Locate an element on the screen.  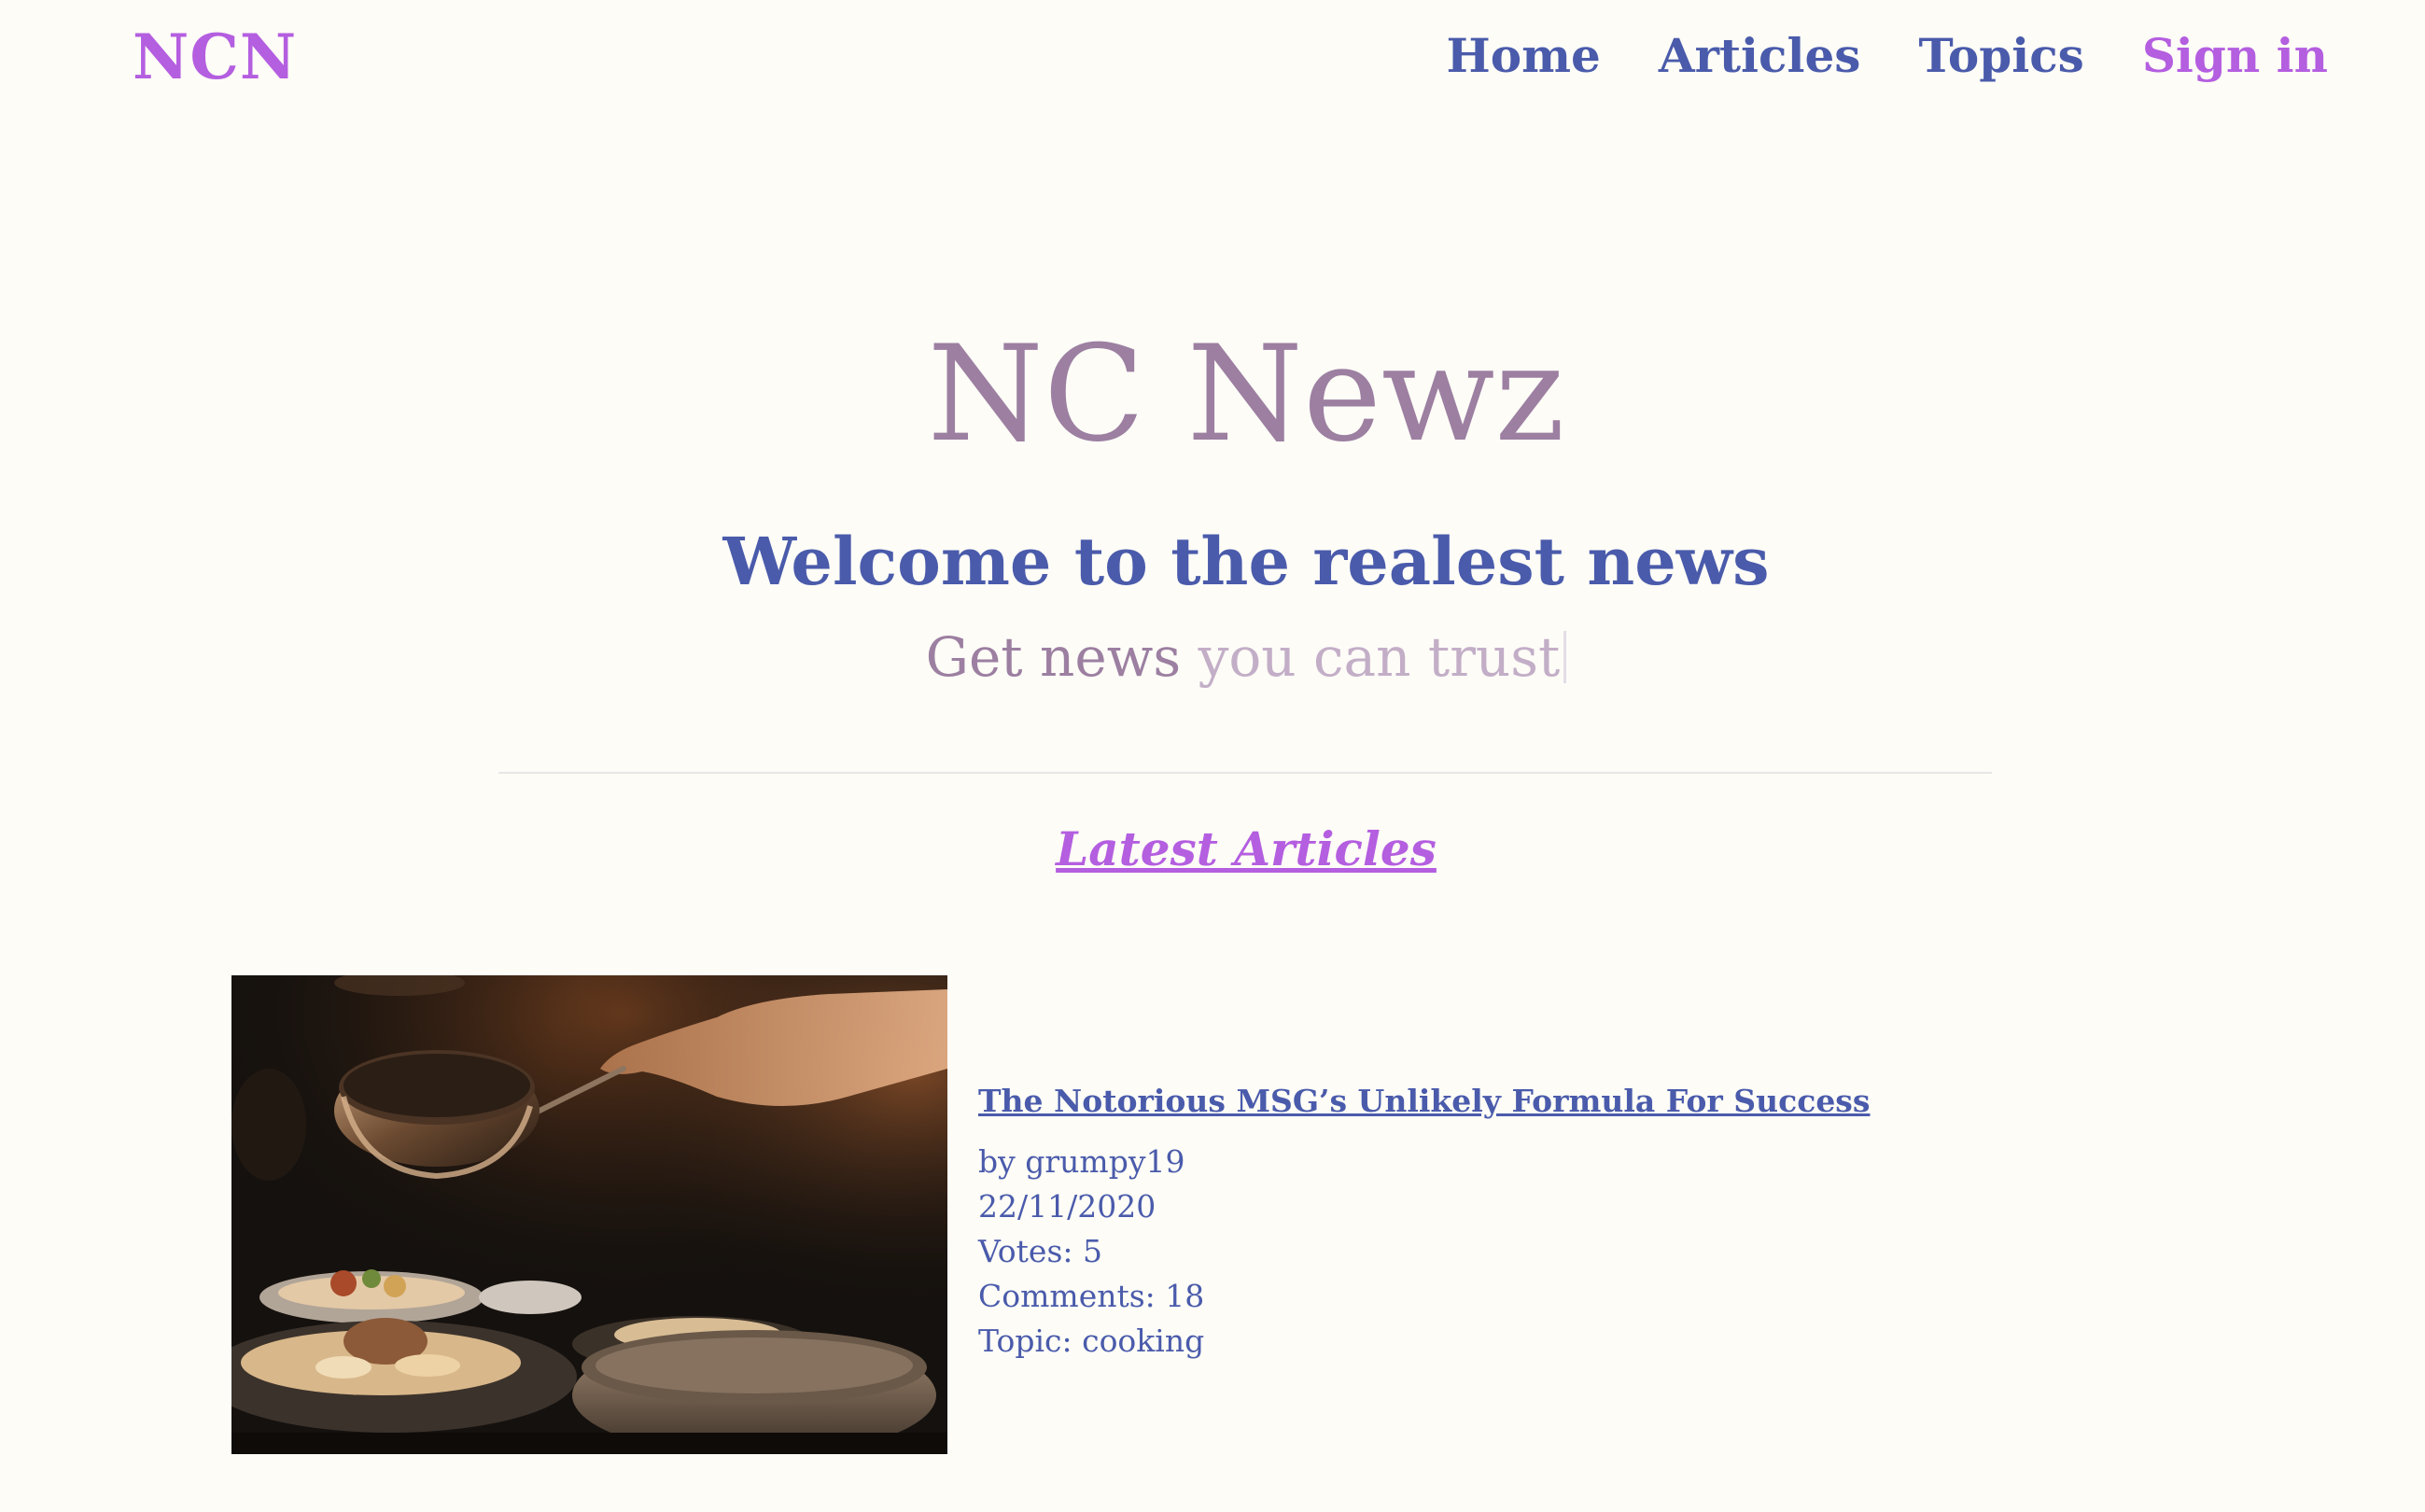
tagline-start: Get news is located at coordinates (1061, 657).